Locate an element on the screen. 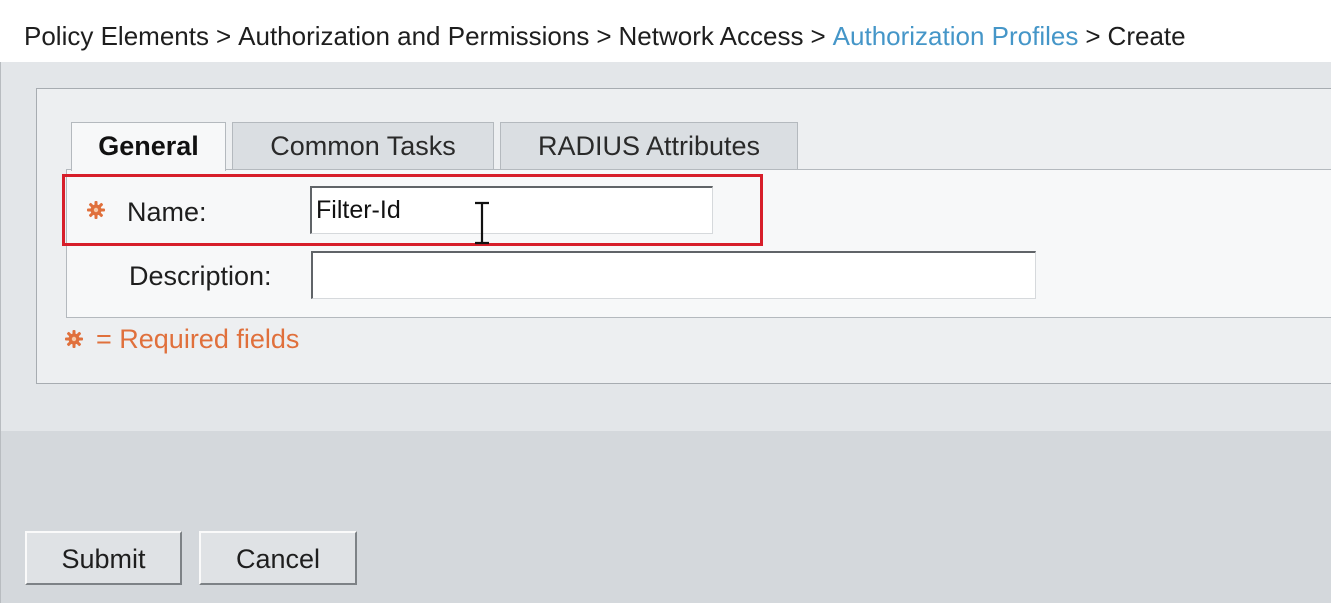 The height and width of the screenshot is (603, 1331). required-fields-note: = Required fields is located at coordinates (198, 339).